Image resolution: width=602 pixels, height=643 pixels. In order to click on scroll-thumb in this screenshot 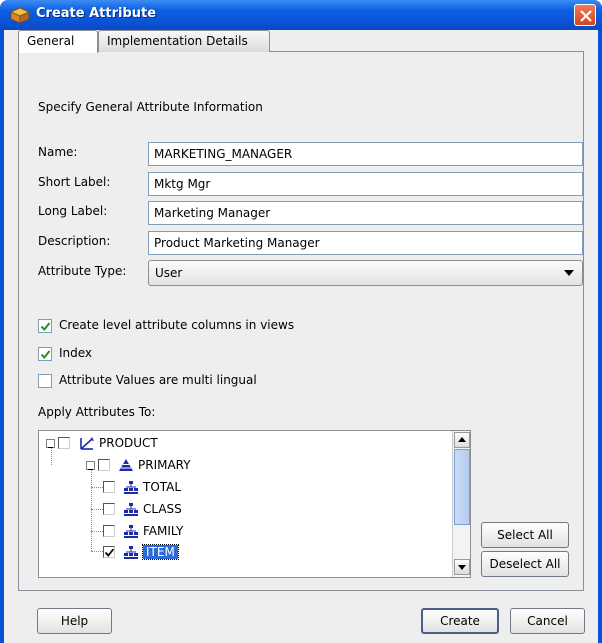, I will do `click(462, 487)`.